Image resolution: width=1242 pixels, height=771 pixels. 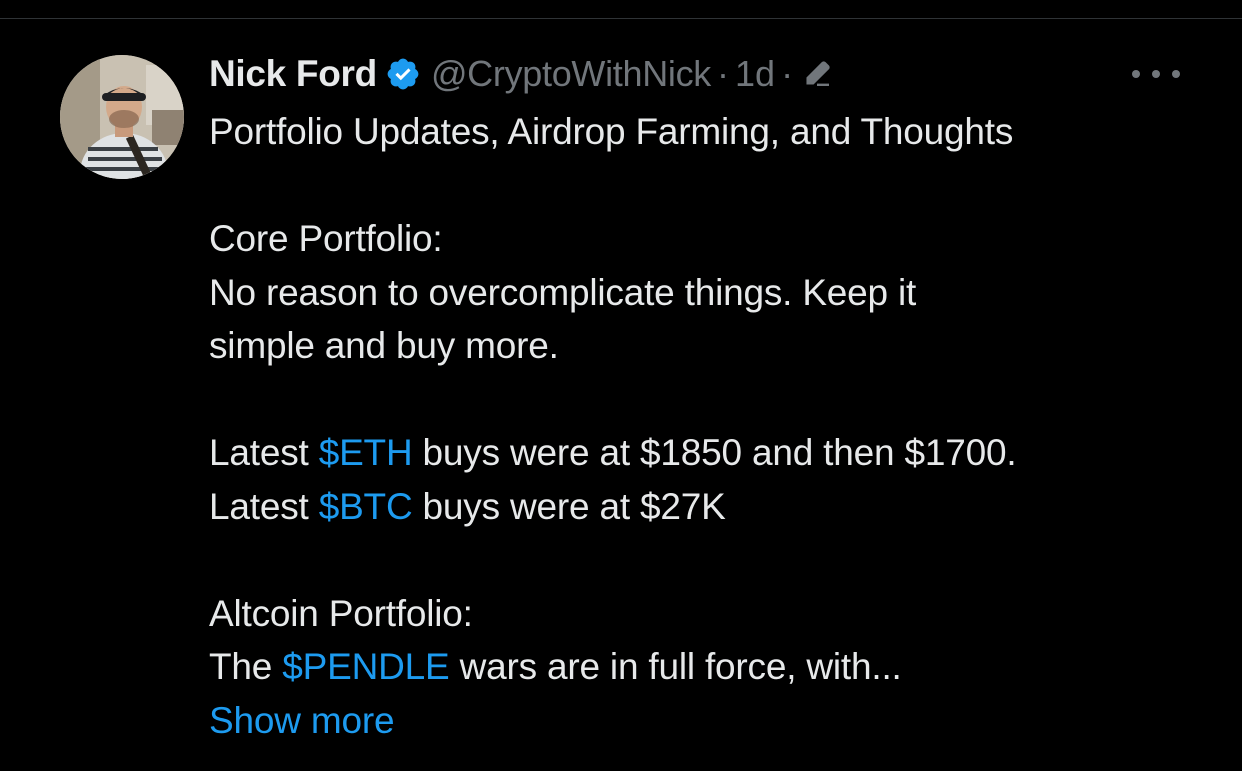 I want to click on btc-prefix: Latest, so click(x=264, y=506).